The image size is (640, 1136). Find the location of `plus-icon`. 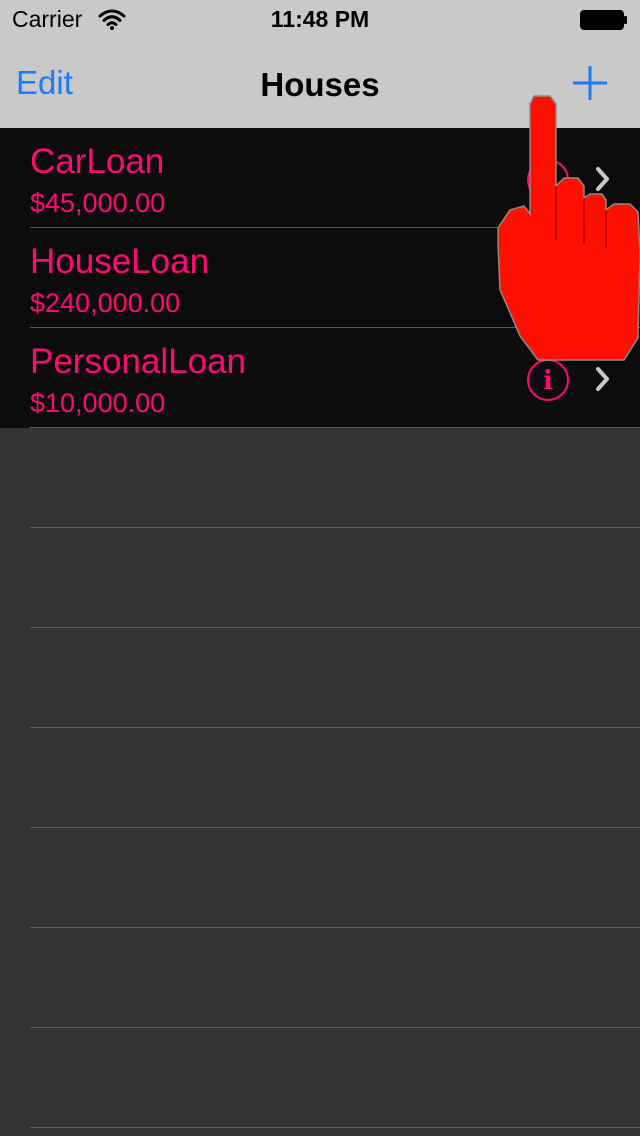

plus-icon is located at coordinates (590, 84).